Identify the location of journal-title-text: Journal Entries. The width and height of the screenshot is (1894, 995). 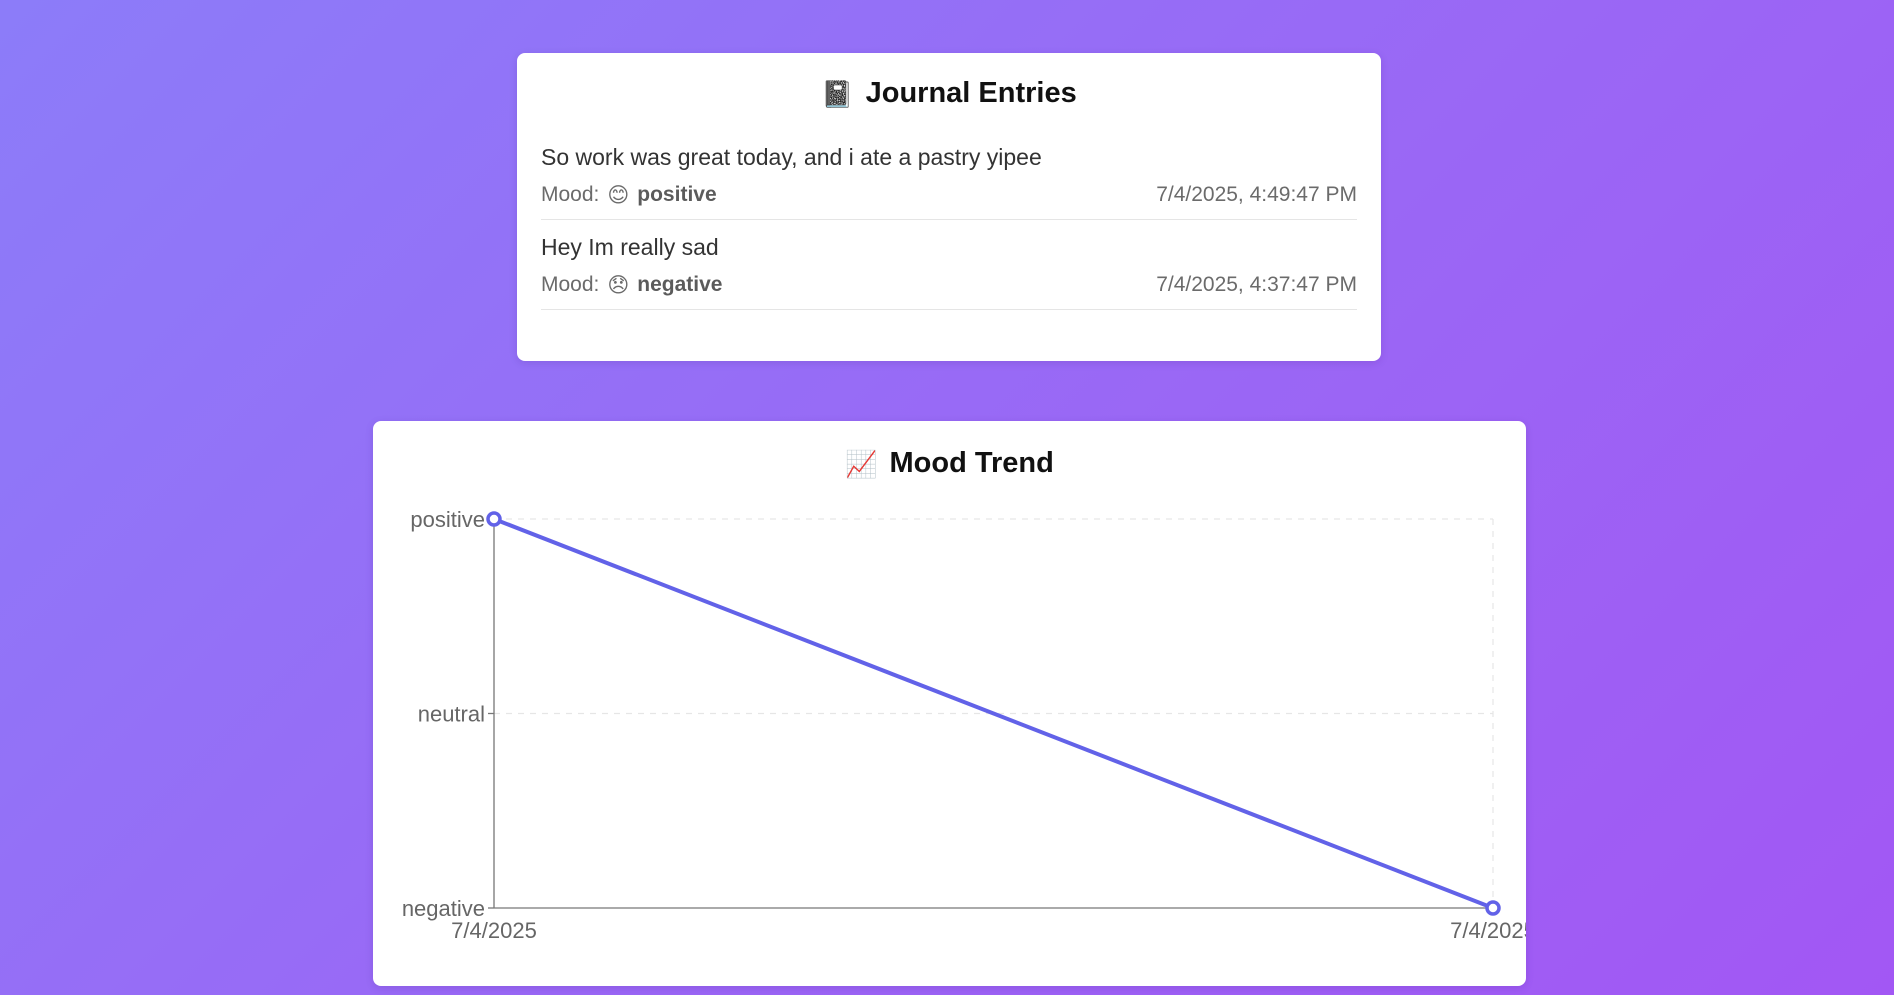
(971, 93).